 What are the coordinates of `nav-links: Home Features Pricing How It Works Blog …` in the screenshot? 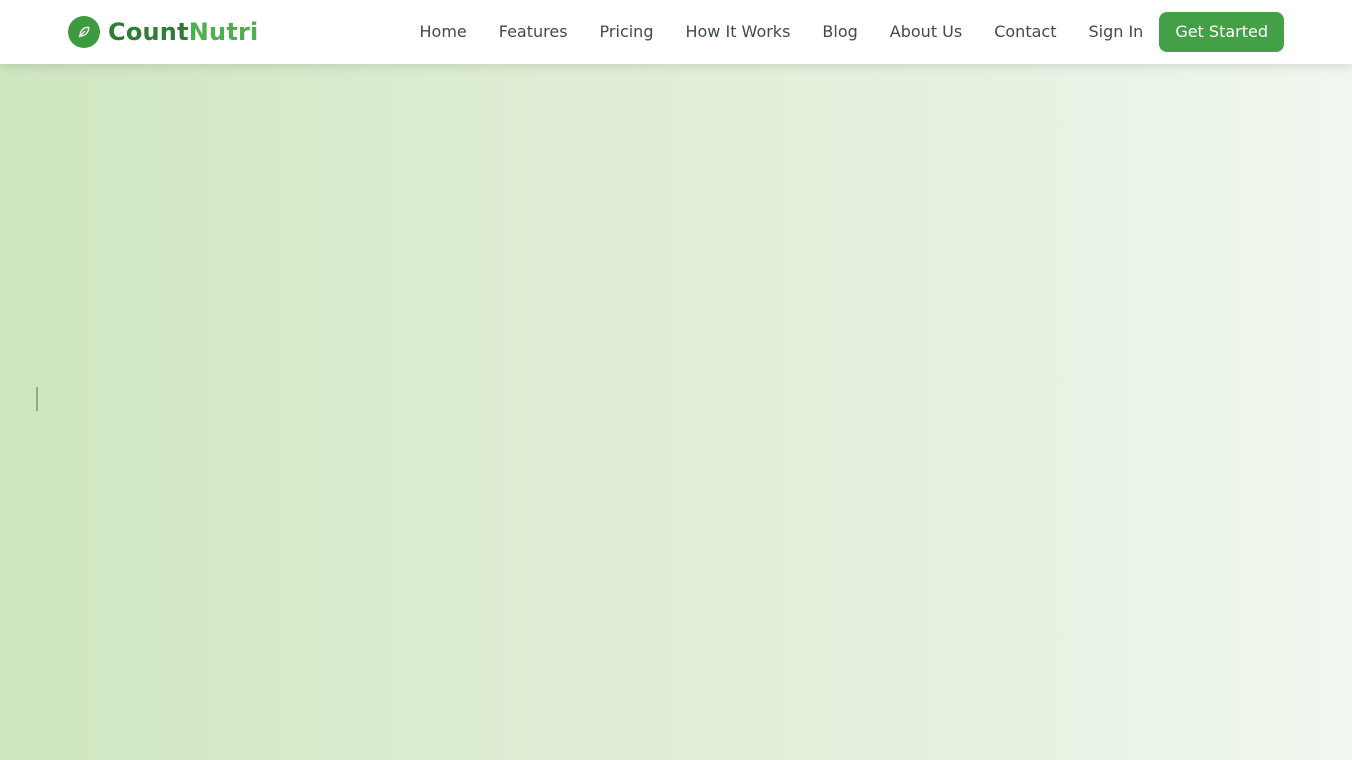 It's located at (852, 32).